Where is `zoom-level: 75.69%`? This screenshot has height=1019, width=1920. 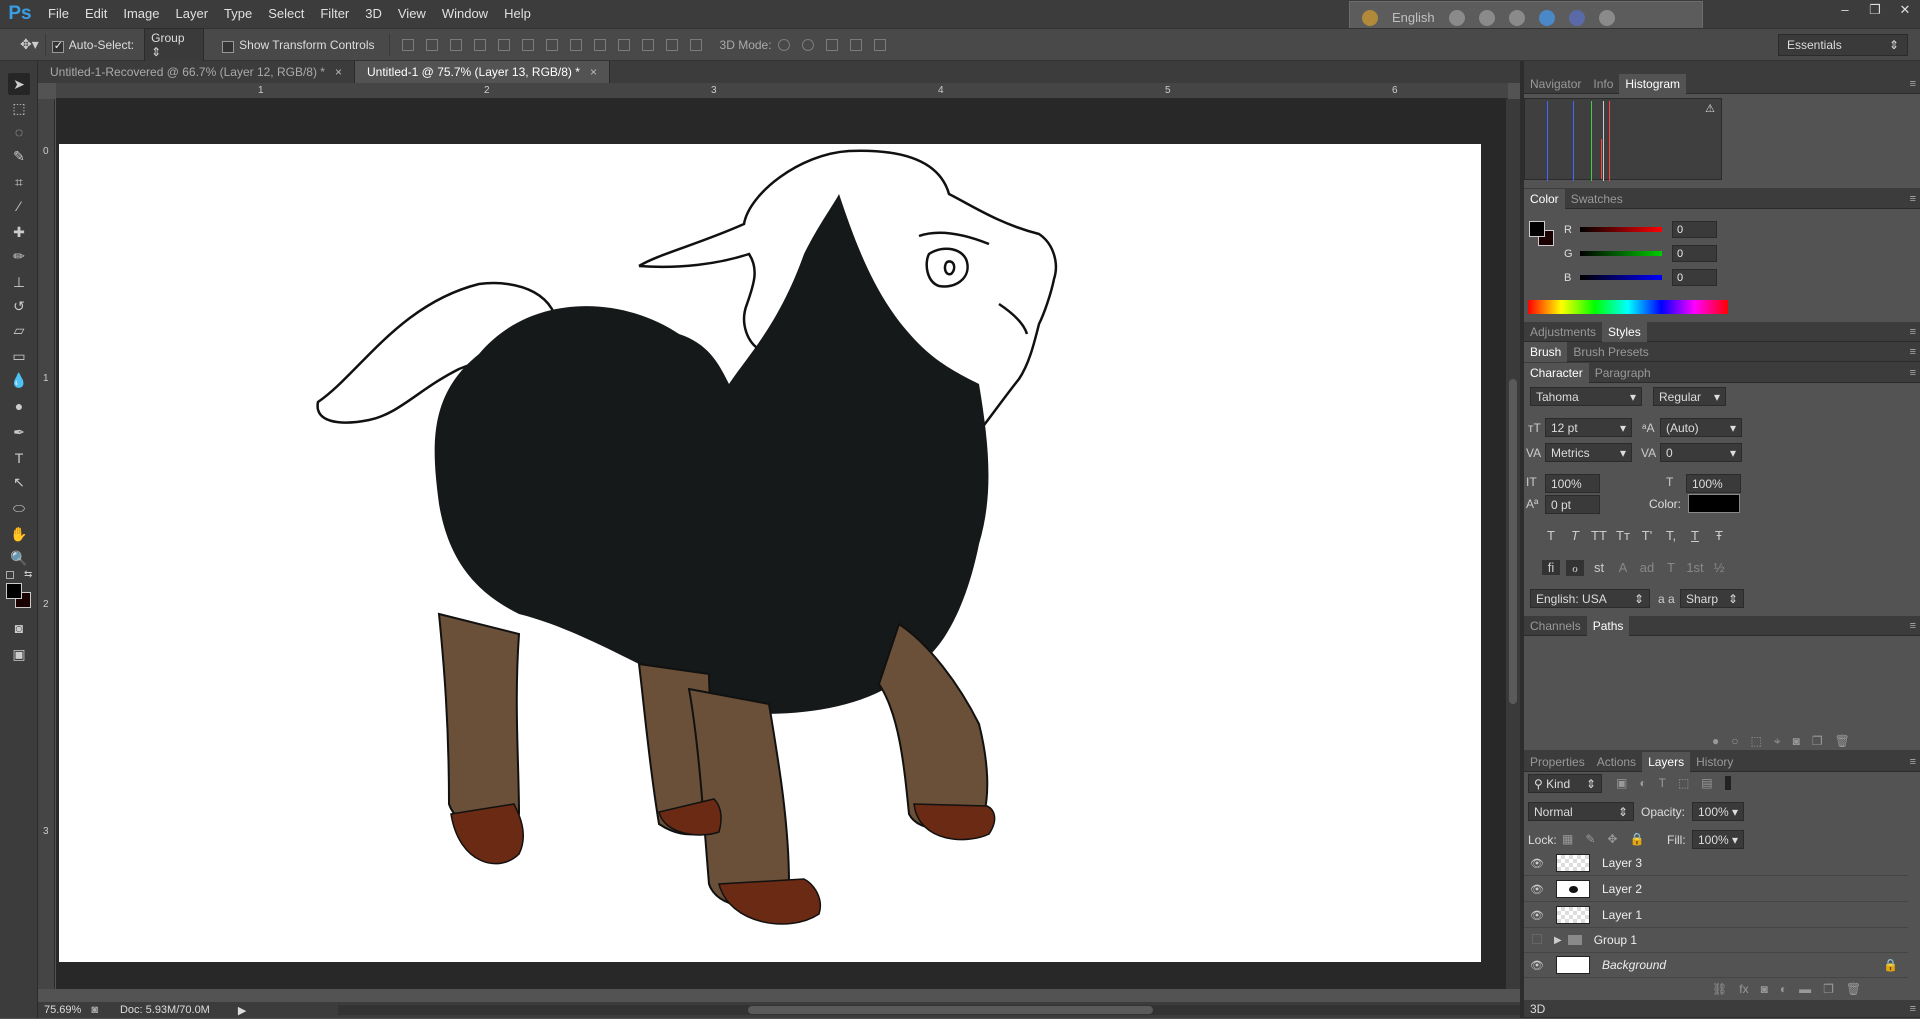 zoom-level: 75.69% is located at coordinates (62, 1010).